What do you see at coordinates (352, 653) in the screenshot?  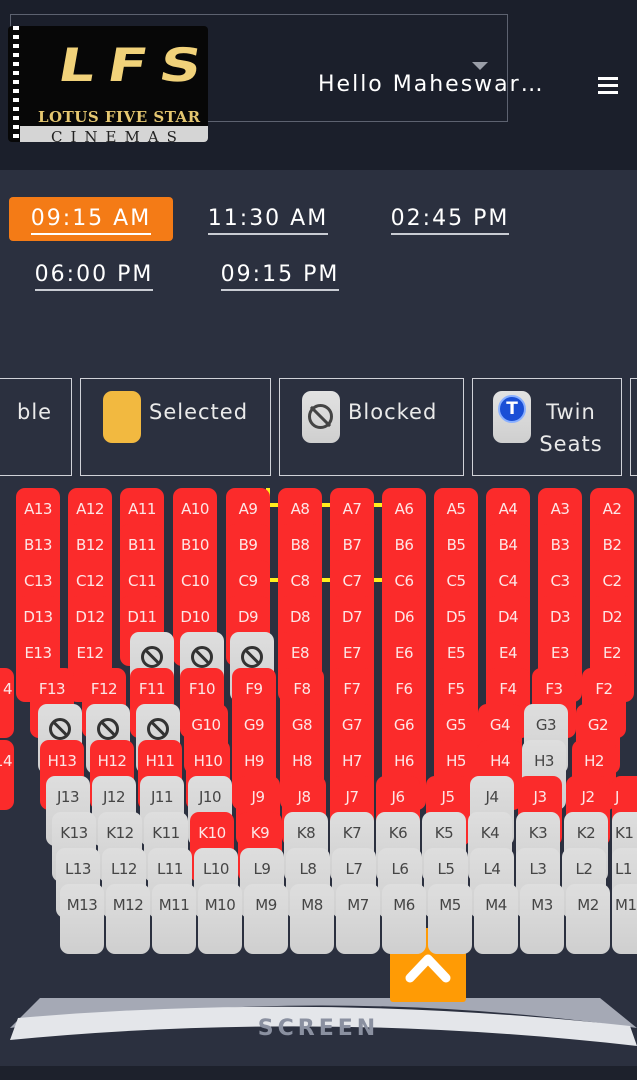 I see `seat-label: E7` at bounding box center [352, 653].